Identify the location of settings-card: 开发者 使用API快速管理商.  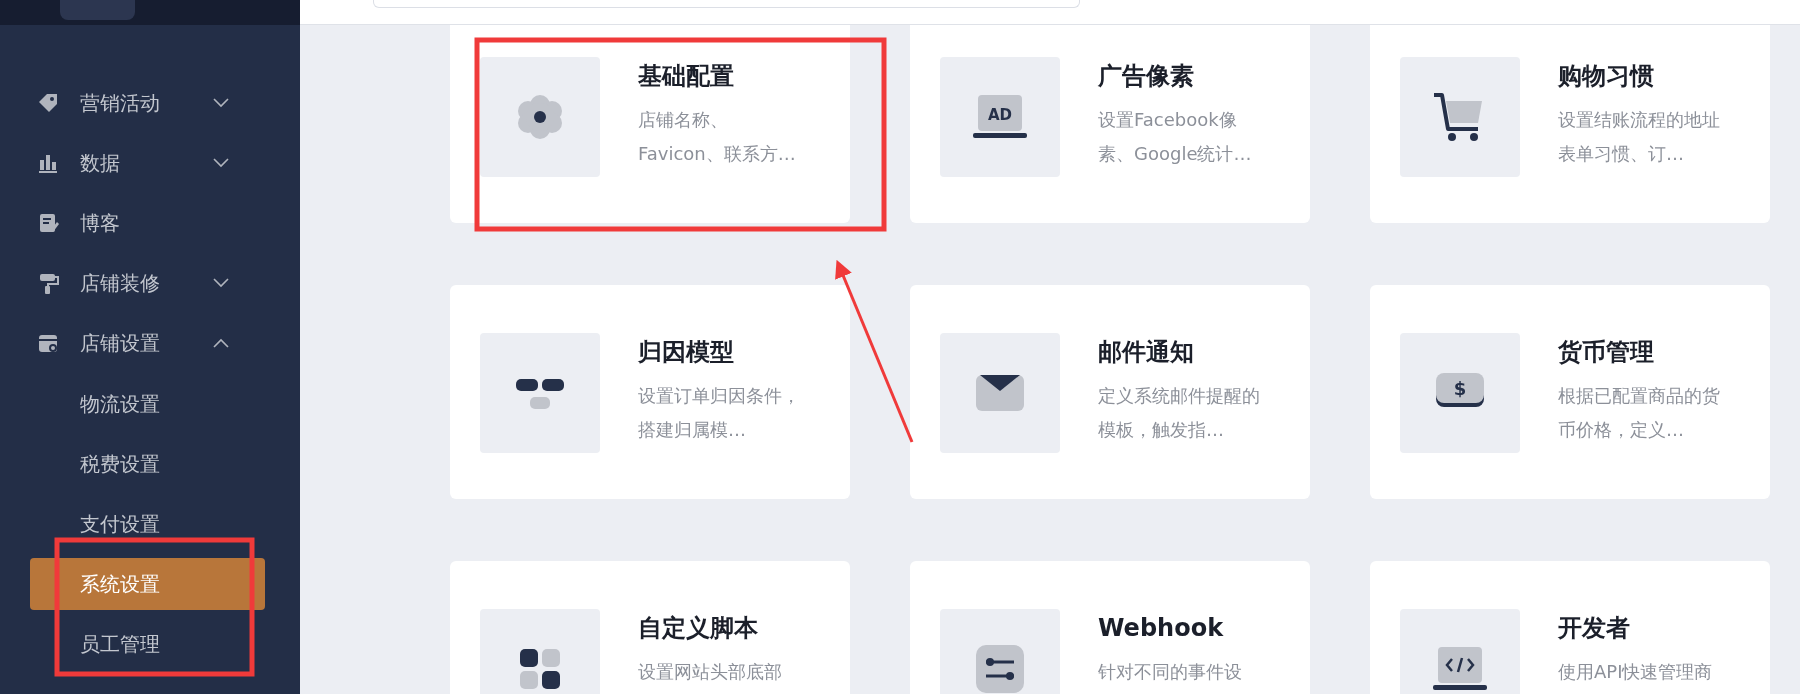
(1570, 627).